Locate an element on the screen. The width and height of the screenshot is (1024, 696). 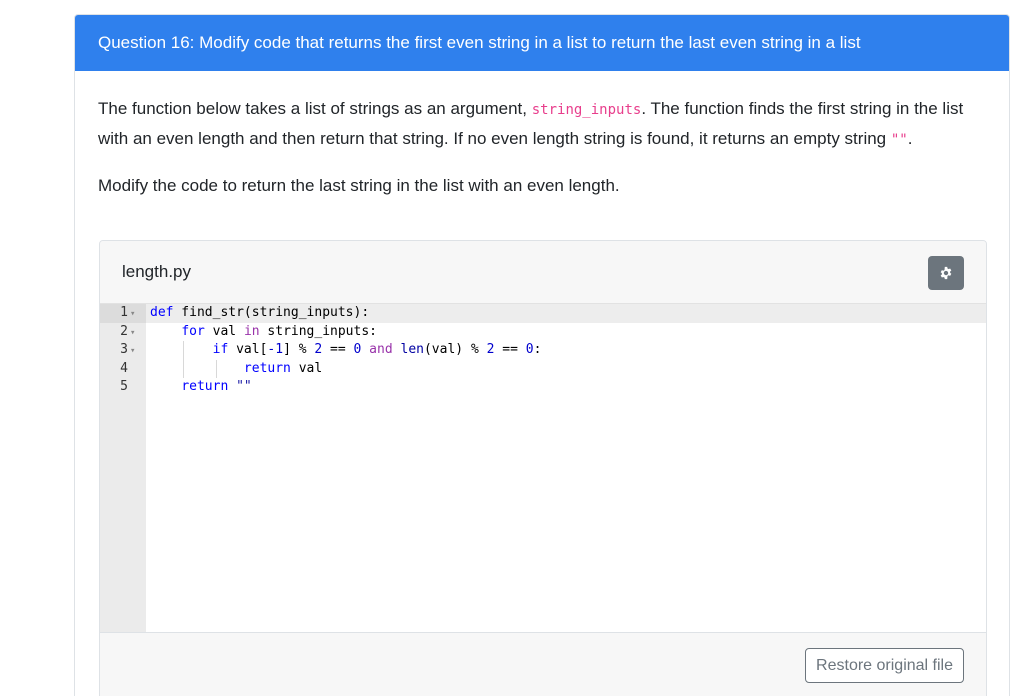
editor-footer: Restore original file is located at coordinates (543, 664).